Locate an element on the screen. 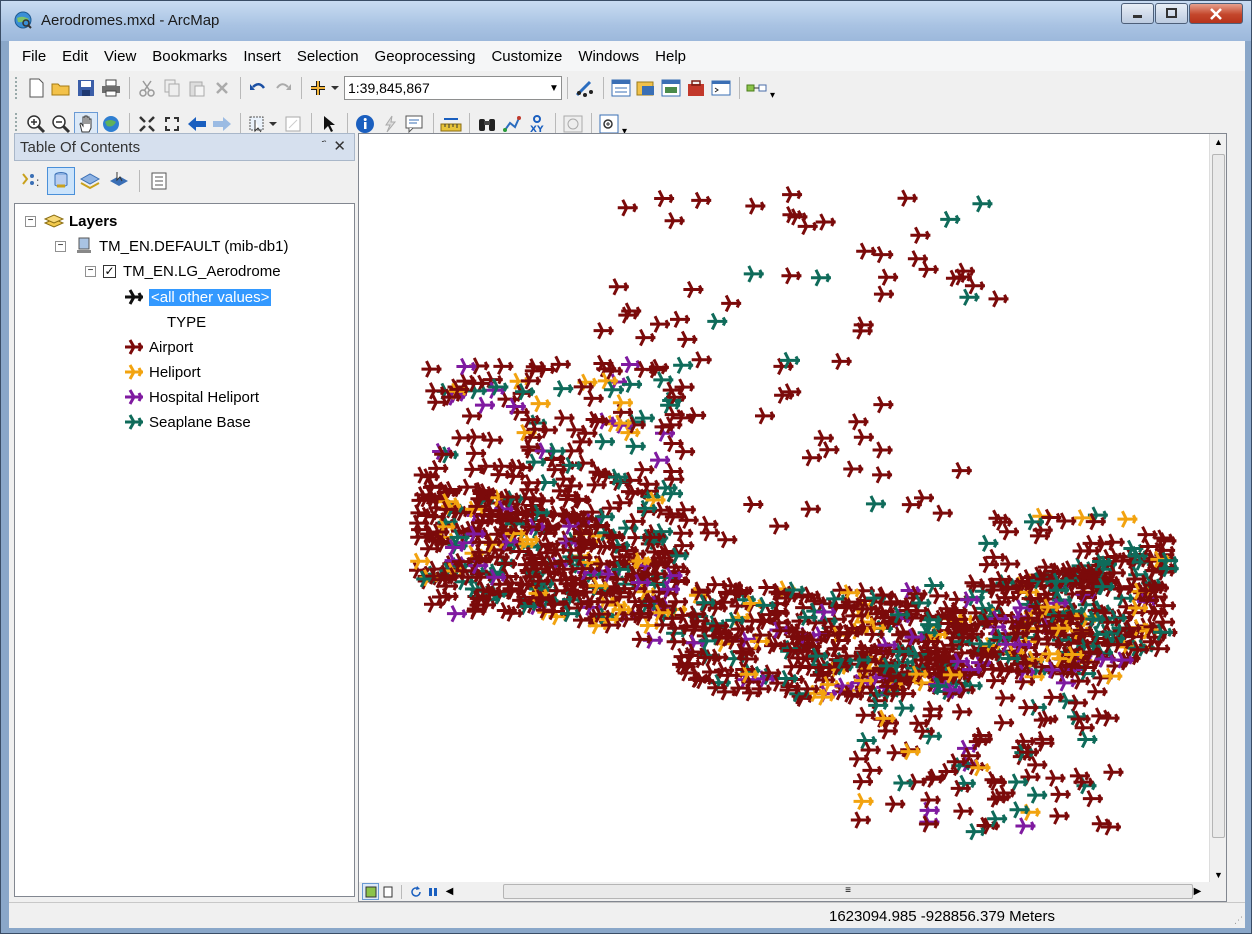  list-by-drawing-order-button: : is located at coordinates (32, 181).